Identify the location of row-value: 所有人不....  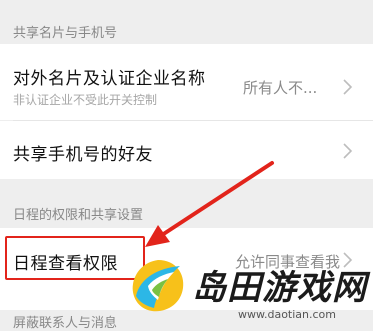
(280, 88).